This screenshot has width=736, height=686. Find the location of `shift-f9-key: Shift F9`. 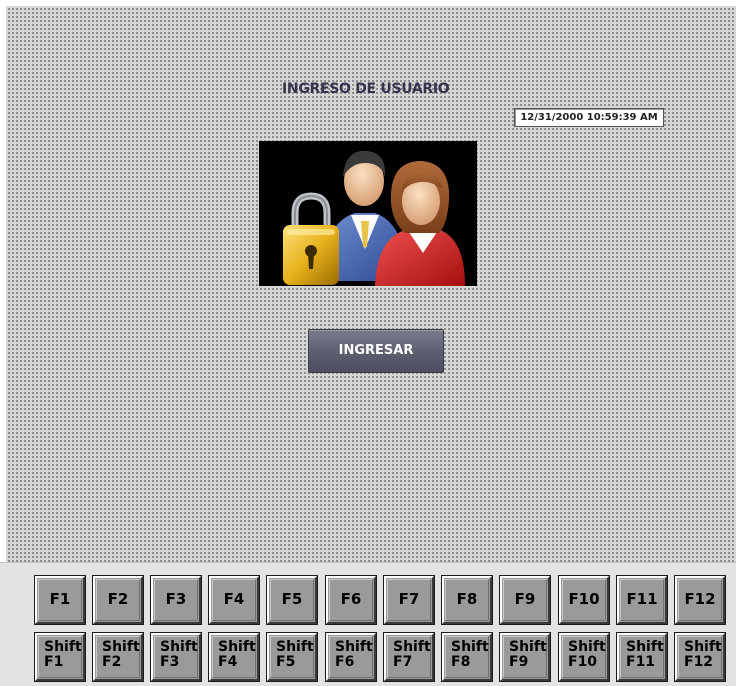

shift-f9-key: Shift F9 is located at coordinates (525, 657).